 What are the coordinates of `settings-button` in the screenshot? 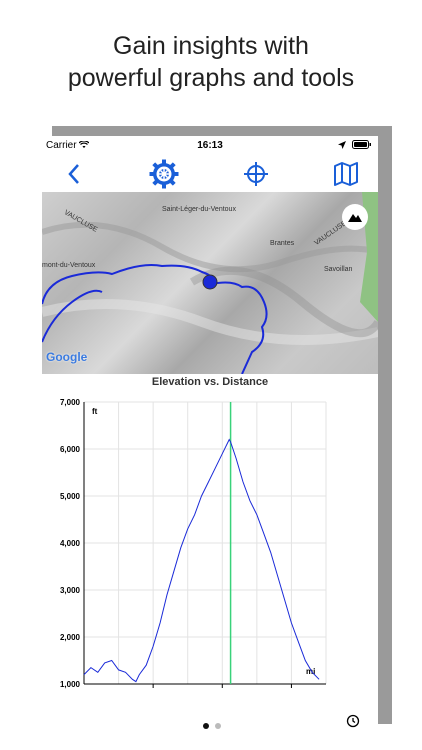 It's located at (164, 174).